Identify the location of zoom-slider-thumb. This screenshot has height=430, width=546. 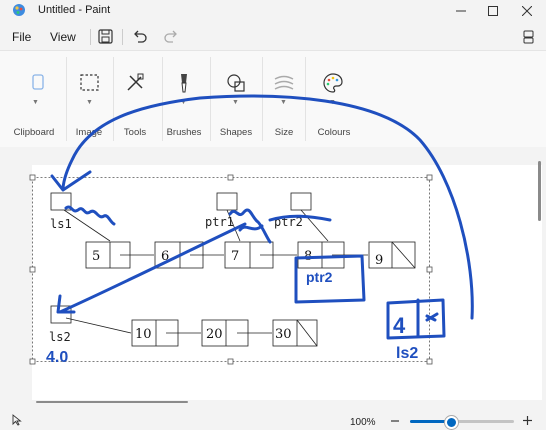
(451, 422).